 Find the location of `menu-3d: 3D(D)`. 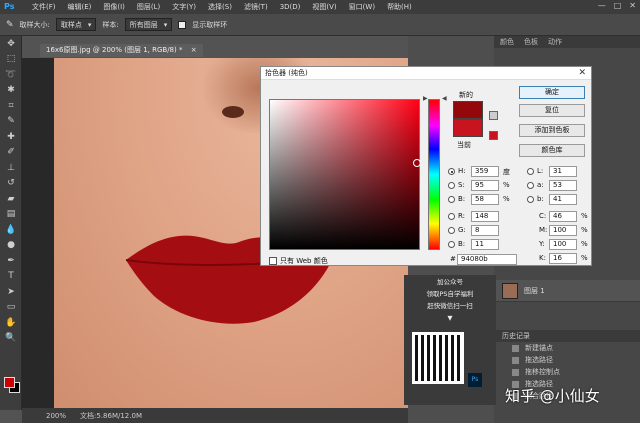

menu-3d: 3D(D) is located at coordinates (290, 7).